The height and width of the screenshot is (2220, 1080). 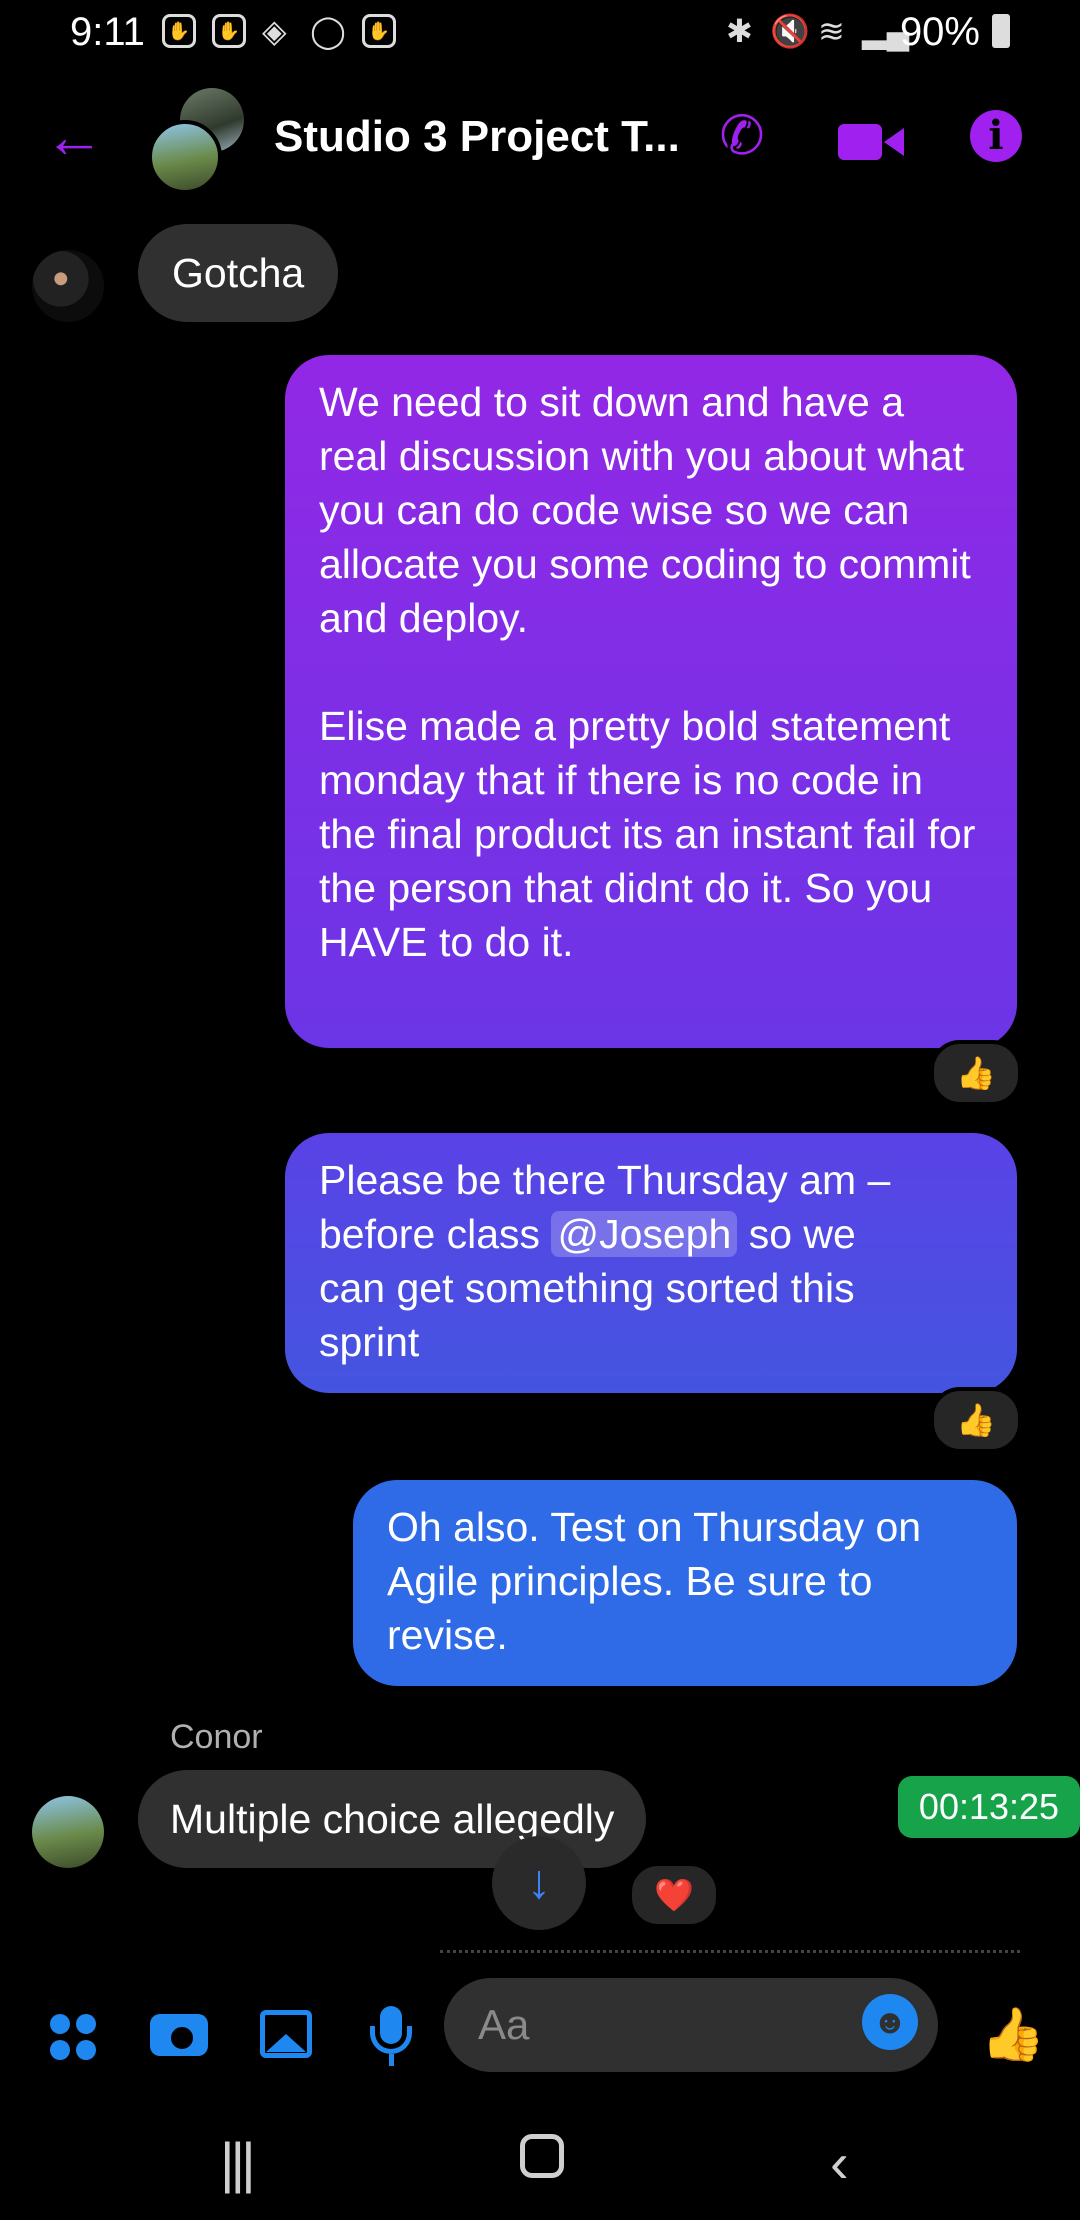 What do you see at coordinates (739, 31) in the screenshot?
I see `bluetooth-icon: ✱` at bounding box center [739, 31].